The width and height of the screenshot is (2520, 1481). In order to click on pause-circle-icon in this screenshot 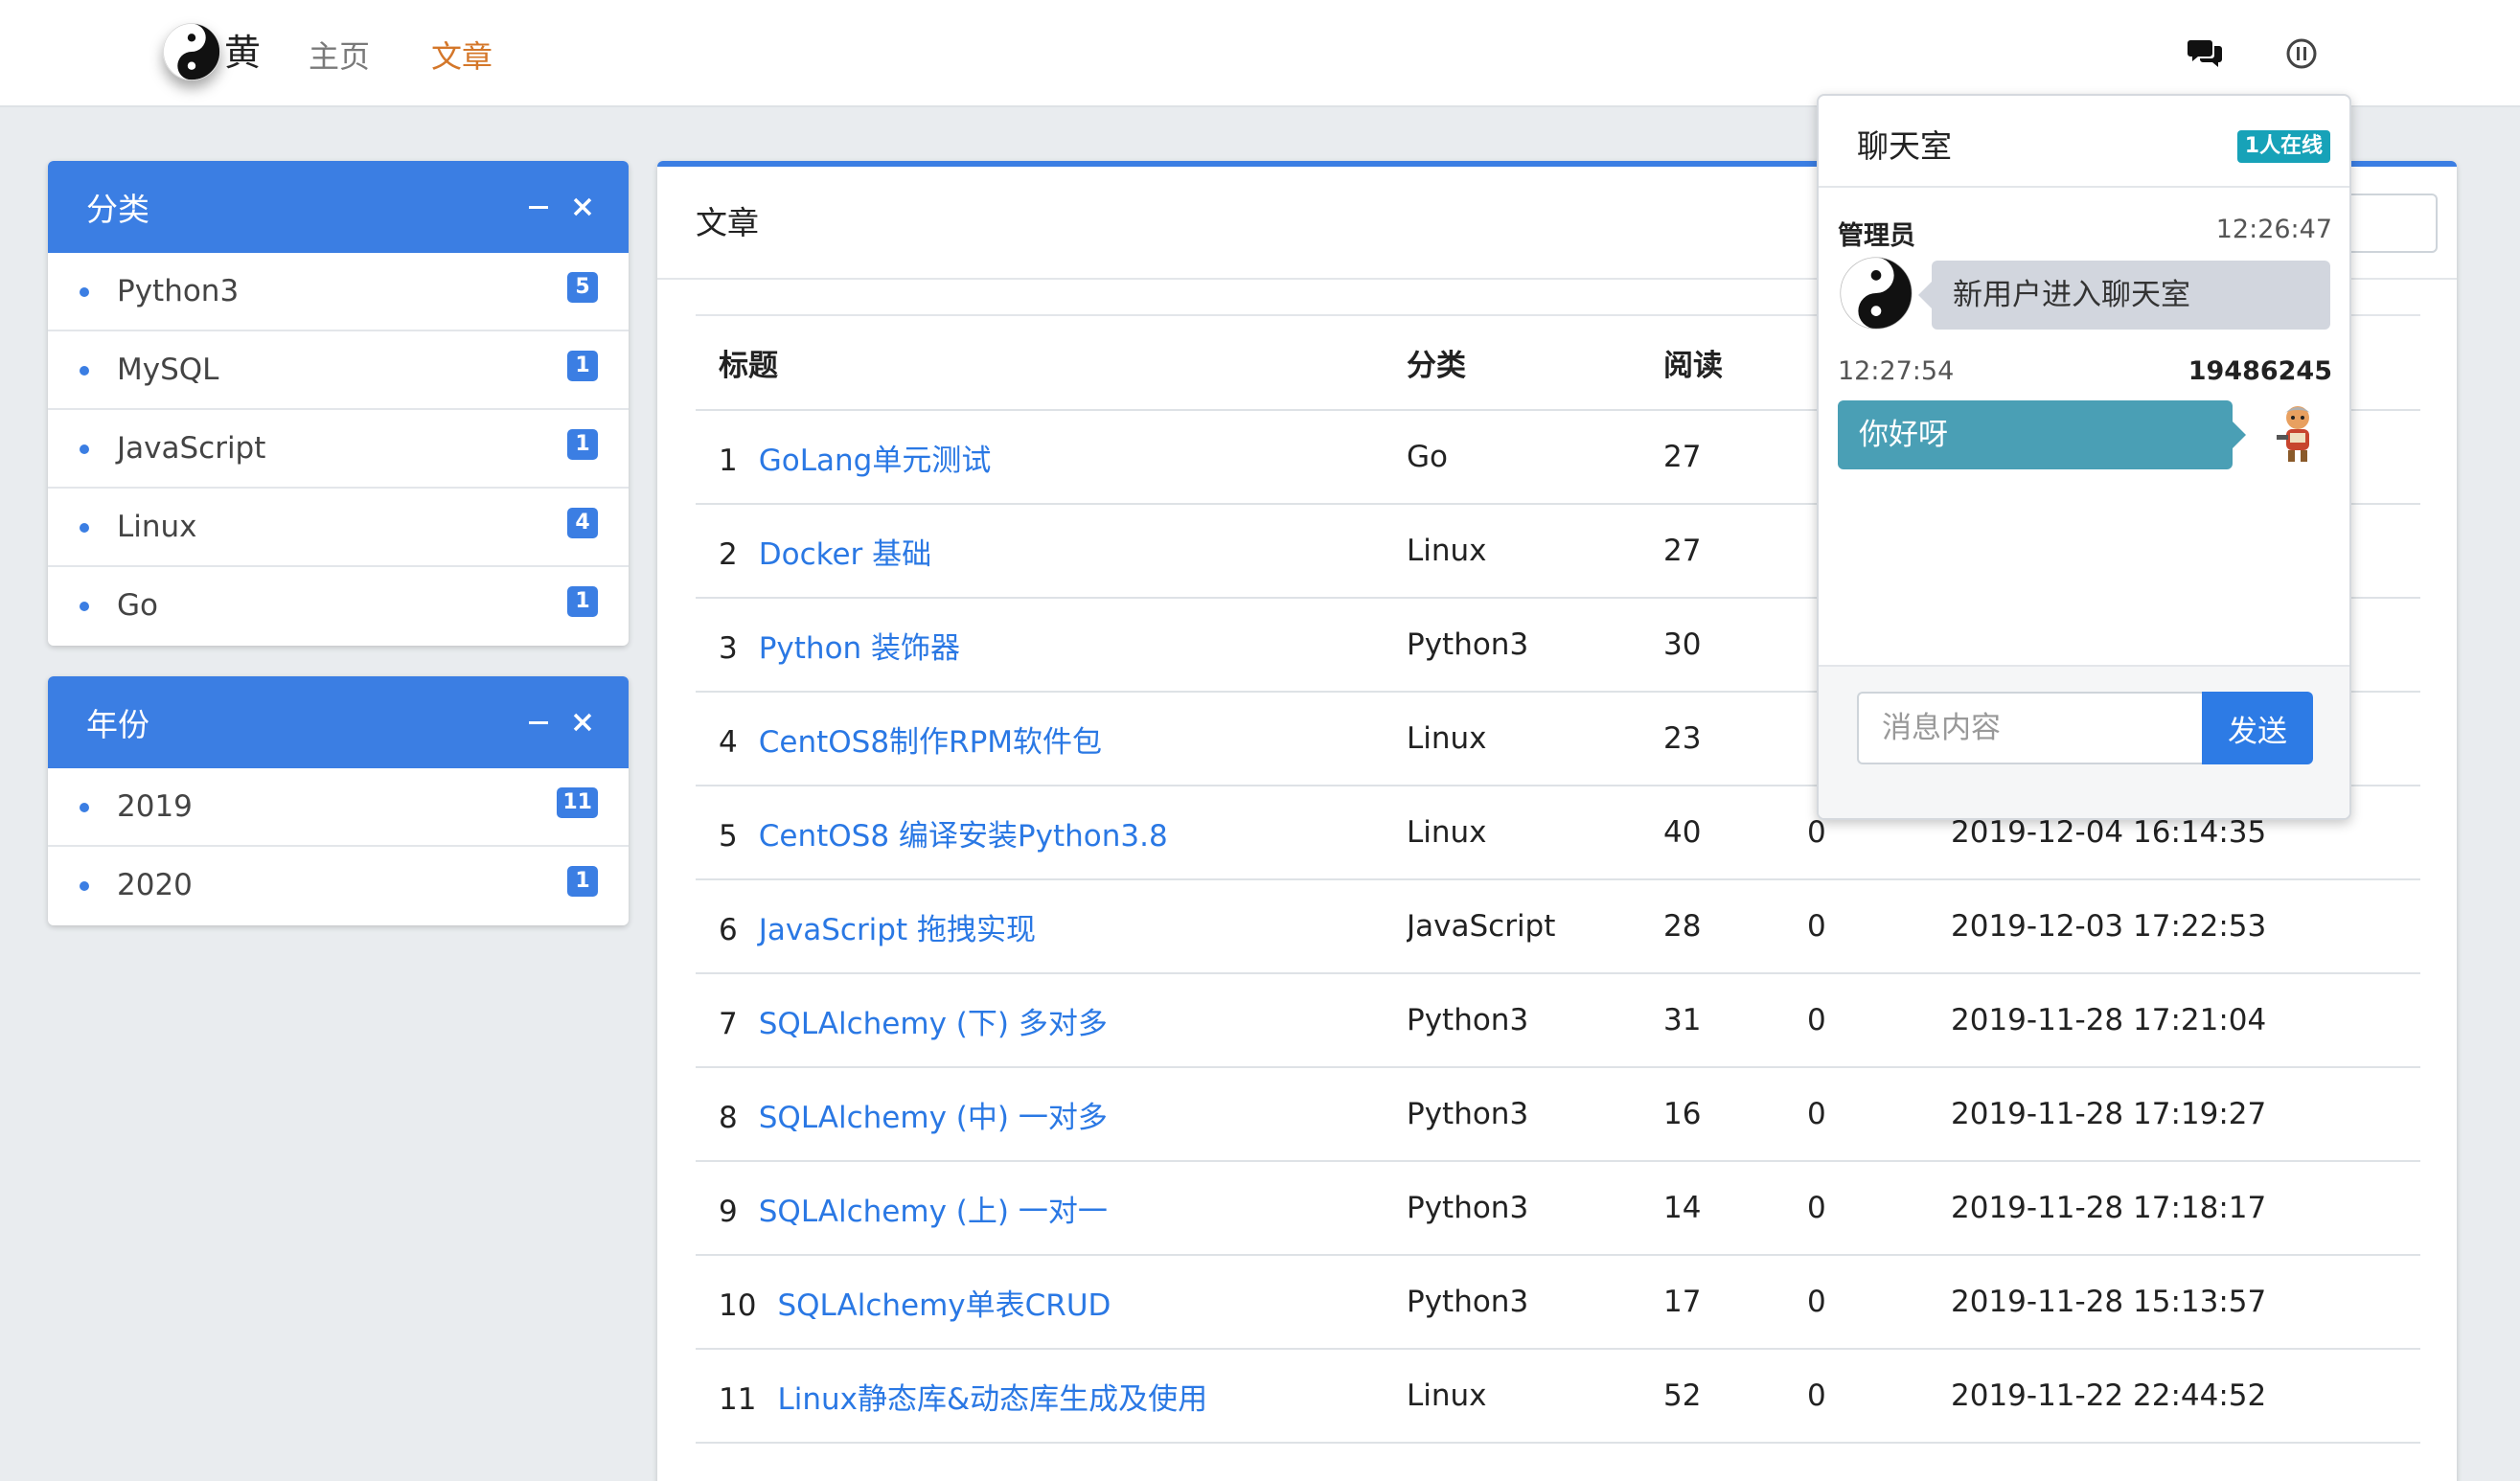, I will do `click(2301, 53)`.